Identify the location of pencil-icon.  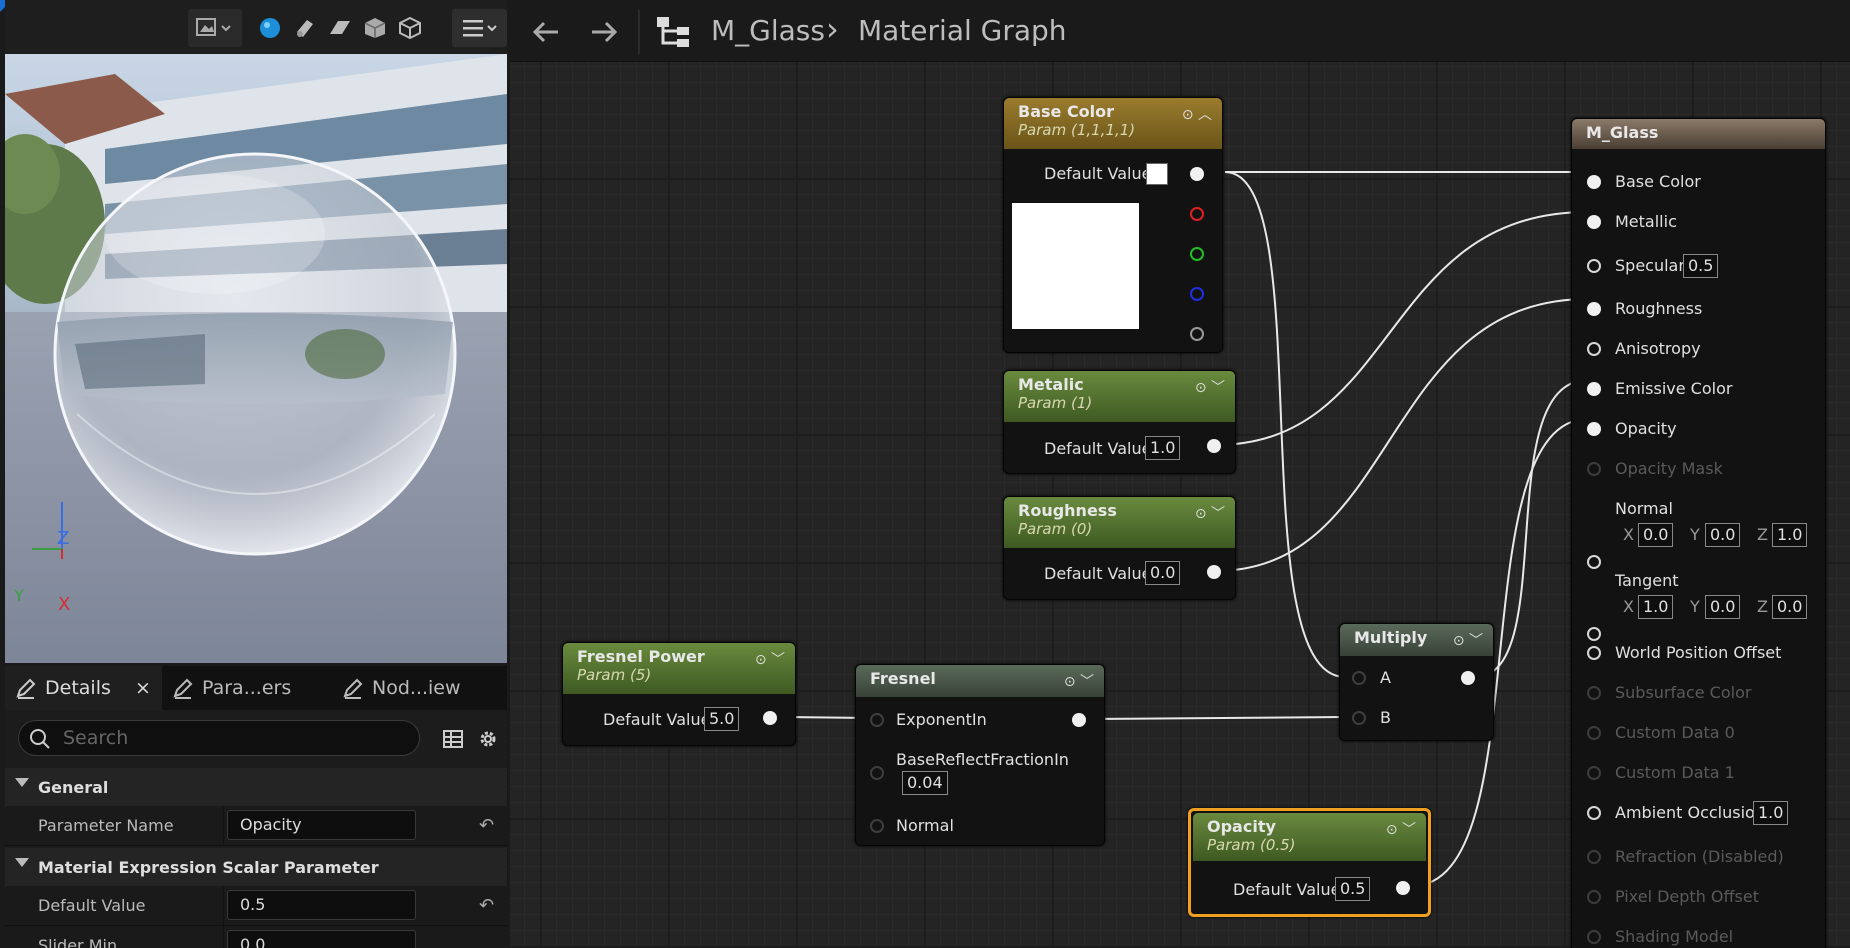
(26, 688).